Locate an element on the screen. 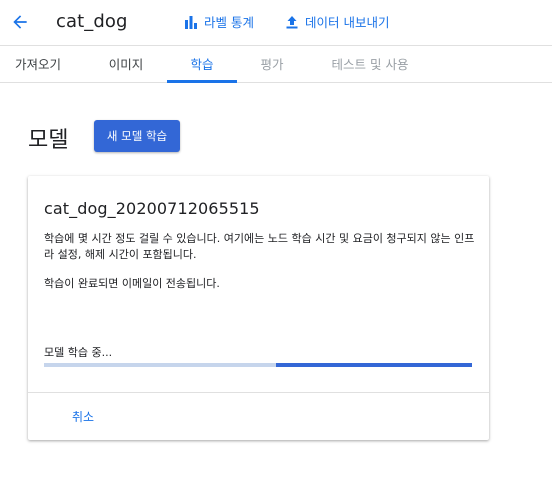 Image resolution: width=552 pixels, height=496 pixels. back-button is located at coordinates (20, 22).